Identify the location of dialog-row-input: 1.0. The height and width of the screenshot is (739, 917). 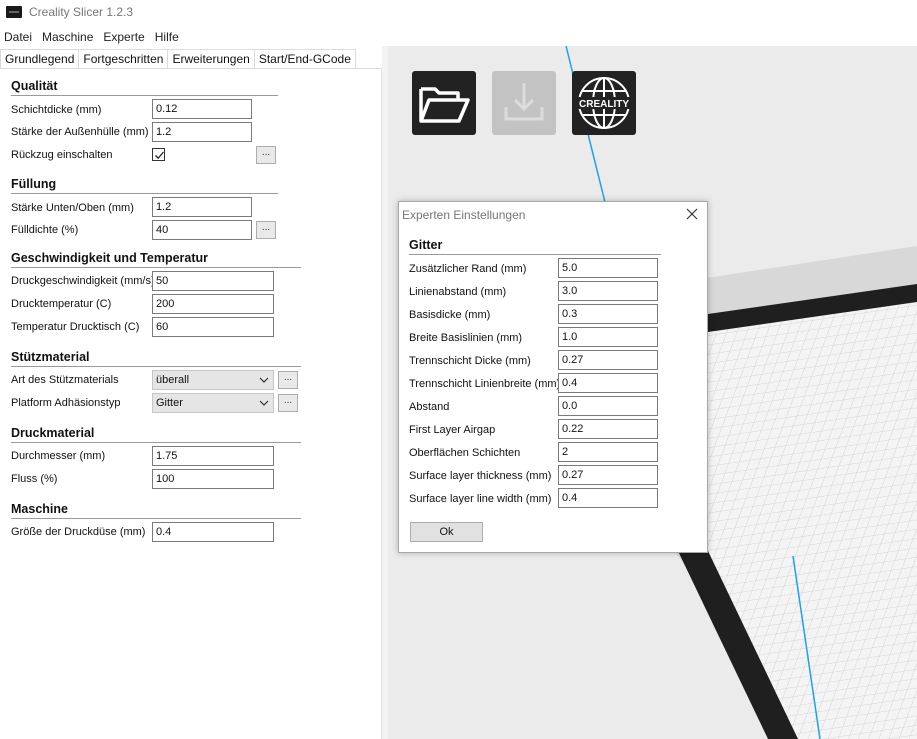
(608, 337).